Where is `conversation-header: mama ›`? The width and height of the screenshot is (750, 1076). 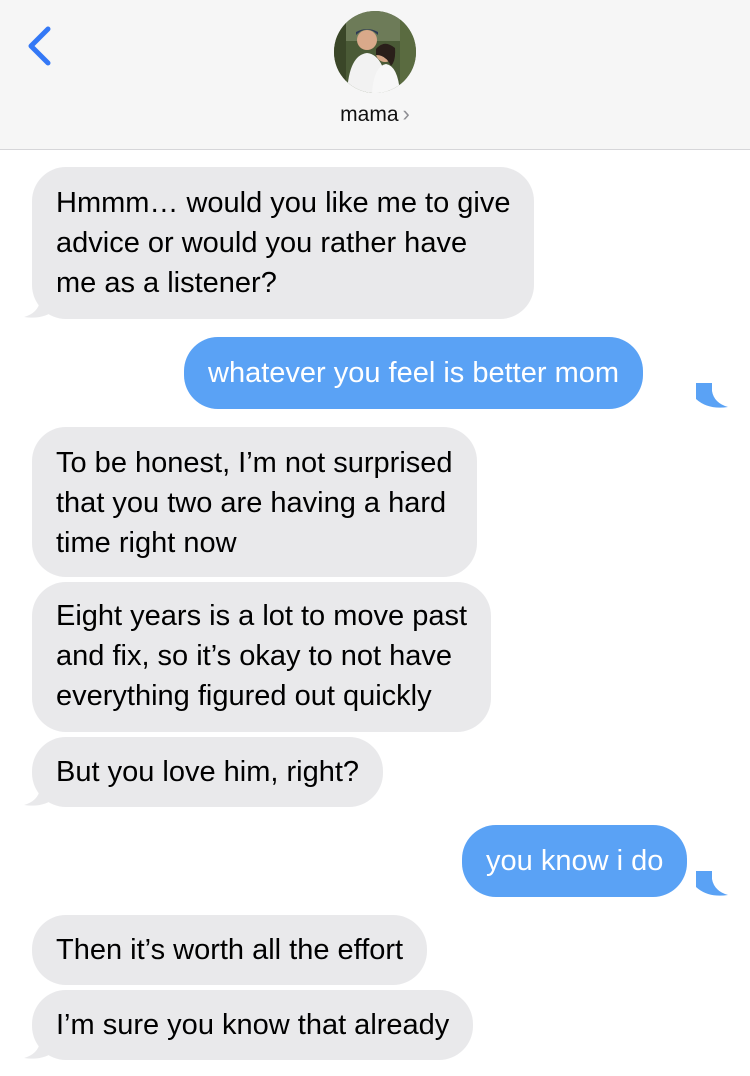 conversation-header: mama › is located at coordinates (375, 75).